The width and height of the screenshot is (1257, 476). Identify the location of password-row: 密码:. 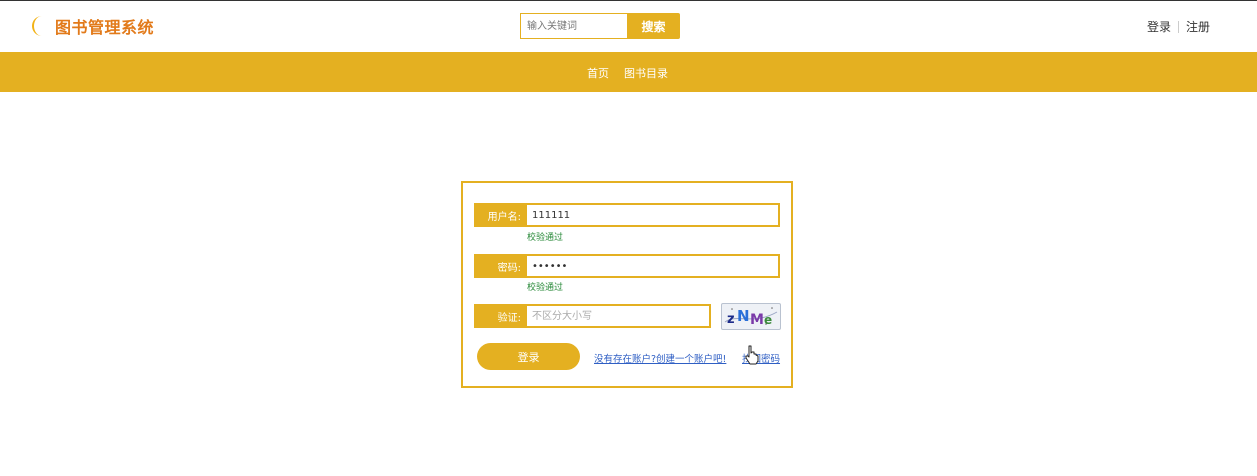
(627, 266).